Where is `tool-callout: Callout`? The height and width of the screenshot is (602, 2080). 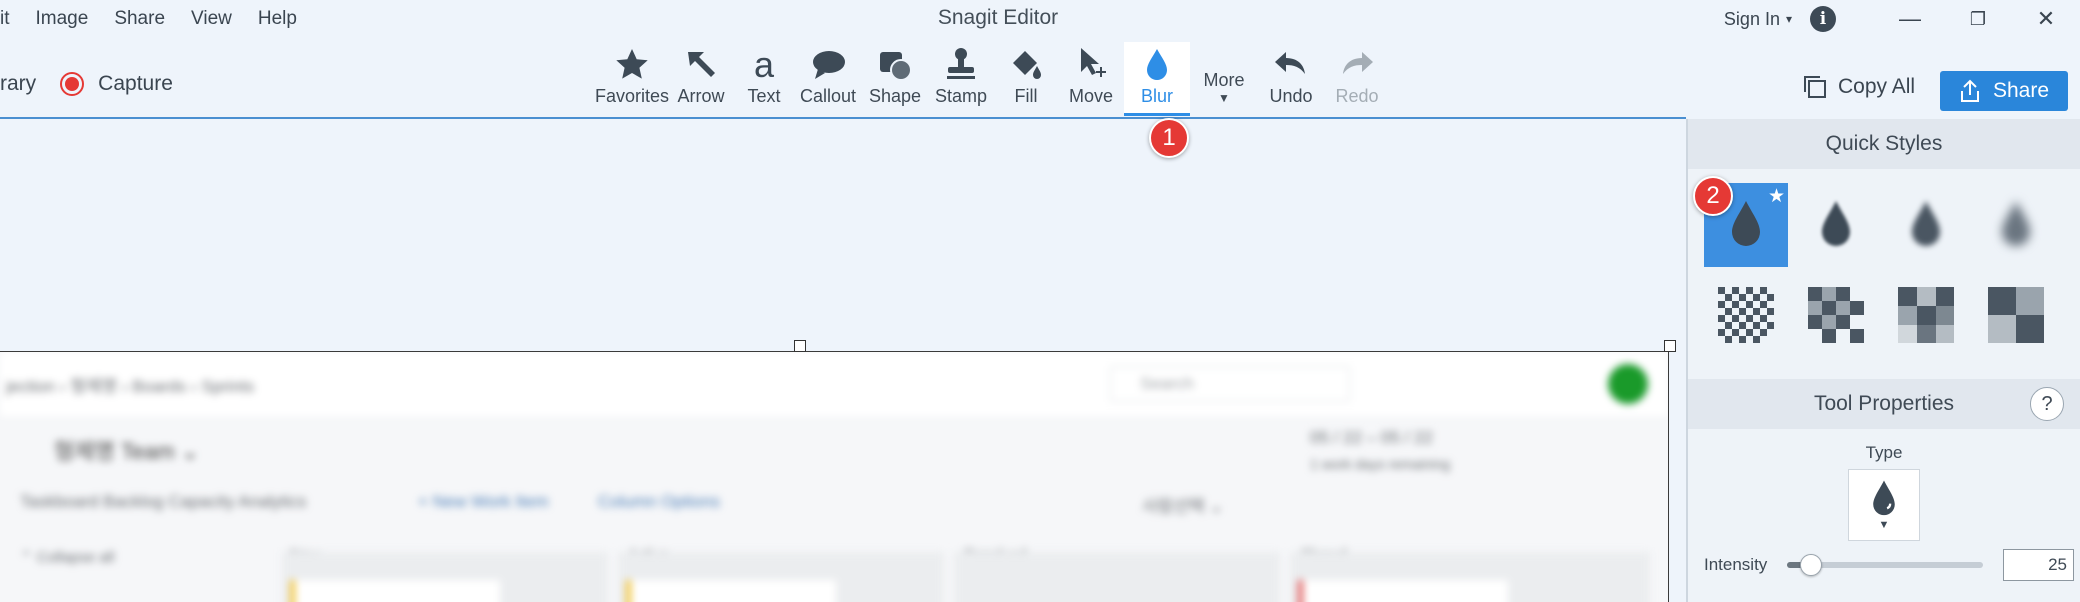 tool-callout: Callout is located at coordinates (828, 79).